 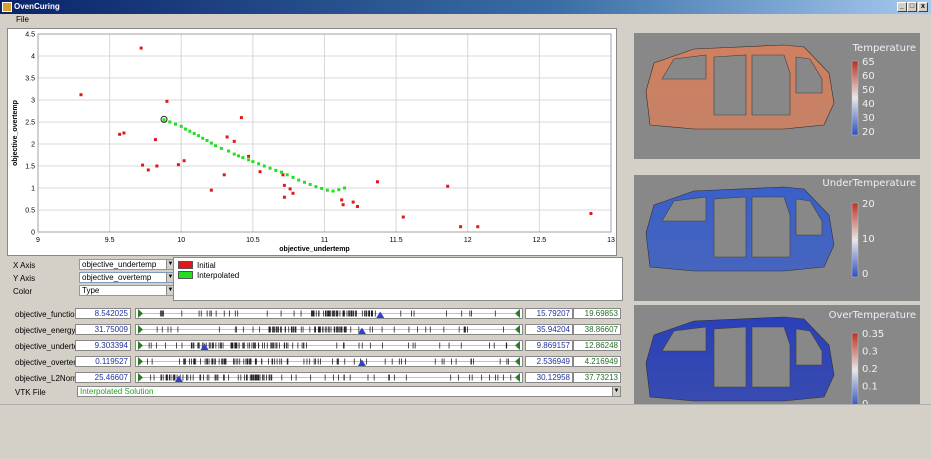 What do you see at coordinates (870, 369) in the screenshot?
I see `color-bar-tick: 0.2` at bounding box center [870, 369].